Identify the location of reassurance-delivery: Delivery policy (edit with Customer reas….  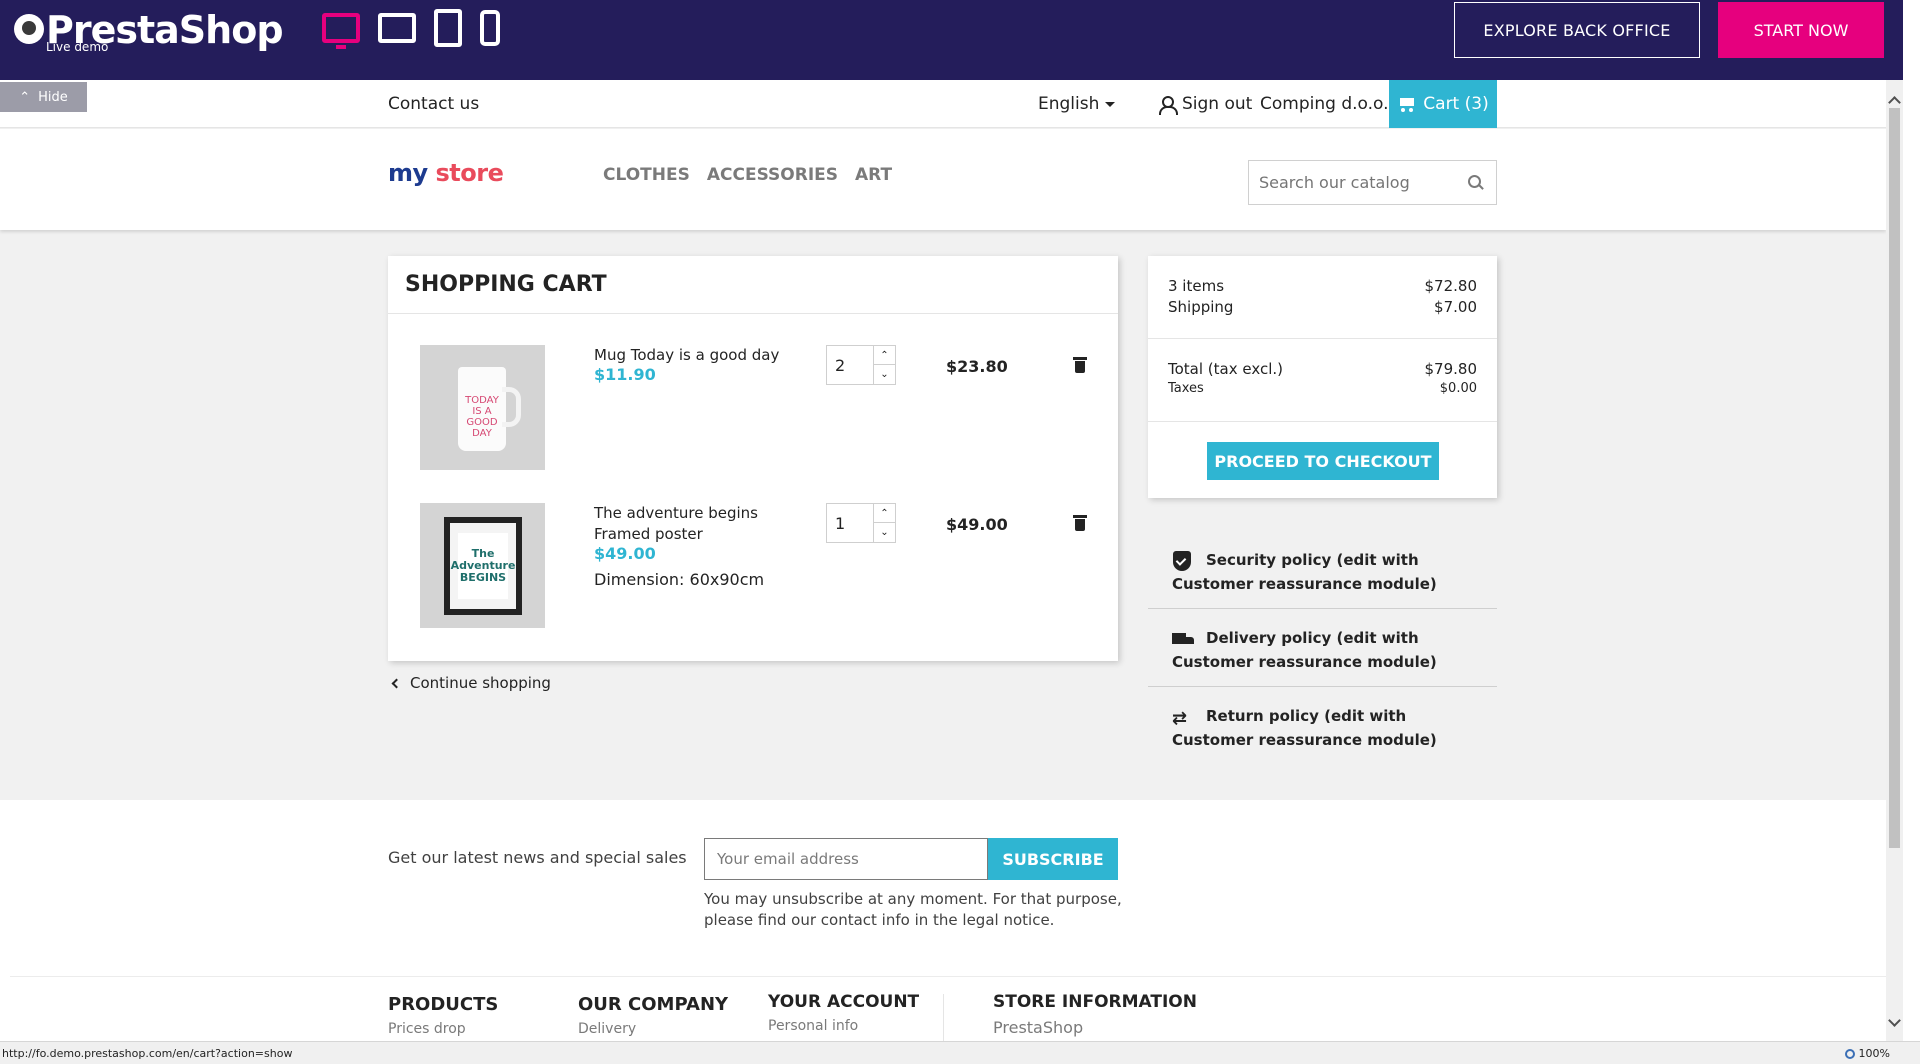
(1322, 650).